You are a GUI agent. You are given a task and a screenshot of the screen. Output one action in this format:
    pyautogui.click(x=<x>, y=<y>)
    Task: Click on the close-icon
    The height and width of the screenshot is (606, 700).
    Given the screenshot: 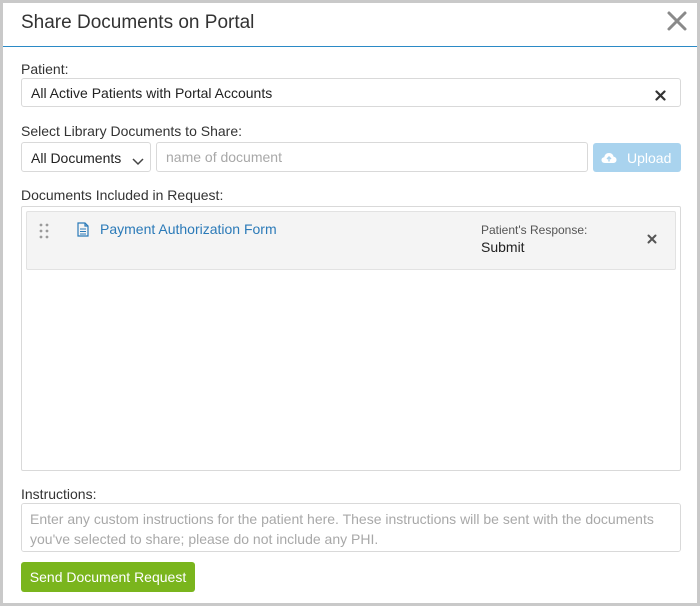 What is the action you would take?
    pyautogui.click(x=677, y=21)
    